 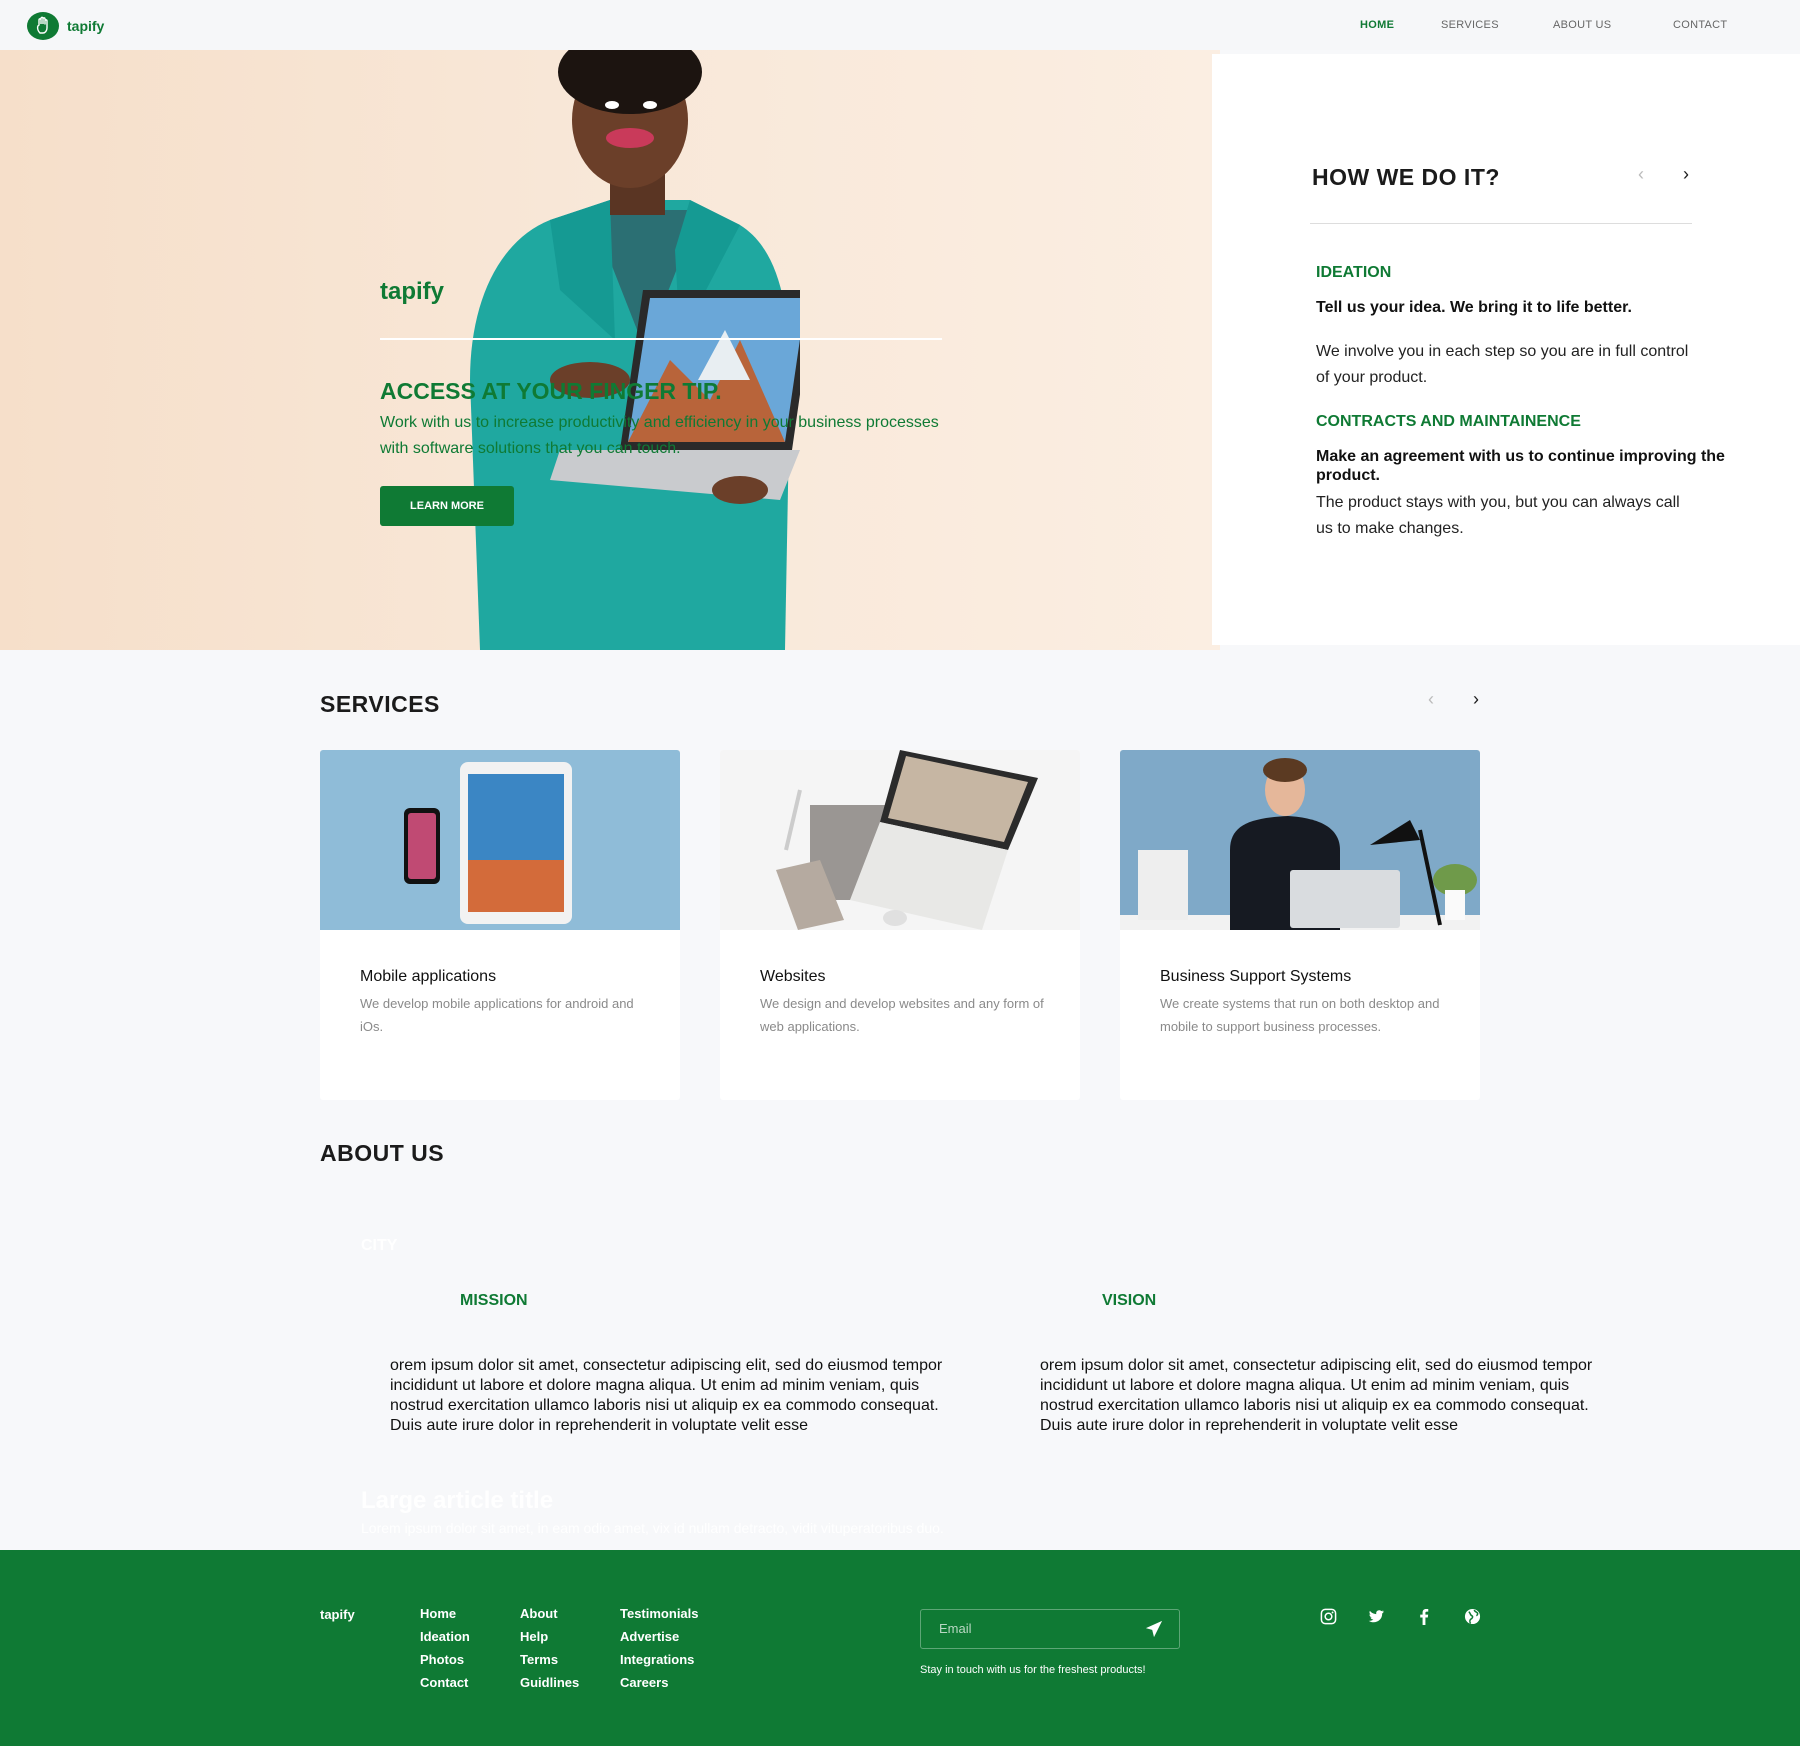 I want to click on service-card-title: Websites, so click(x=793, y=976).